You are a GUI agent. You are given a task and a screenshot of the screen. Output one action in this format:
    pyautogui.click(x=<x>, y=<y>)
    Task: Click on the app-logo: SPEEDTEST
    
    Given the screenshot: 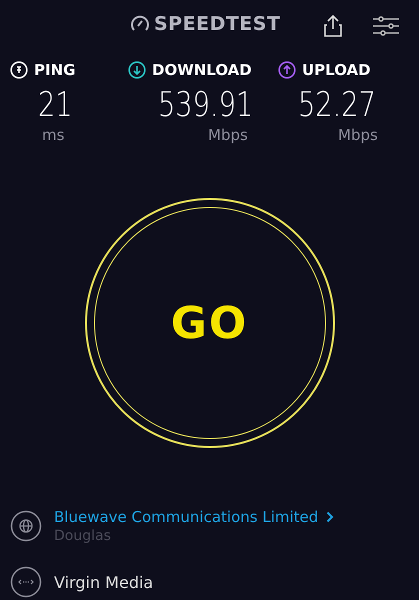 What is the action you would take?
    pyautogui.click(x=217, y=24)
    